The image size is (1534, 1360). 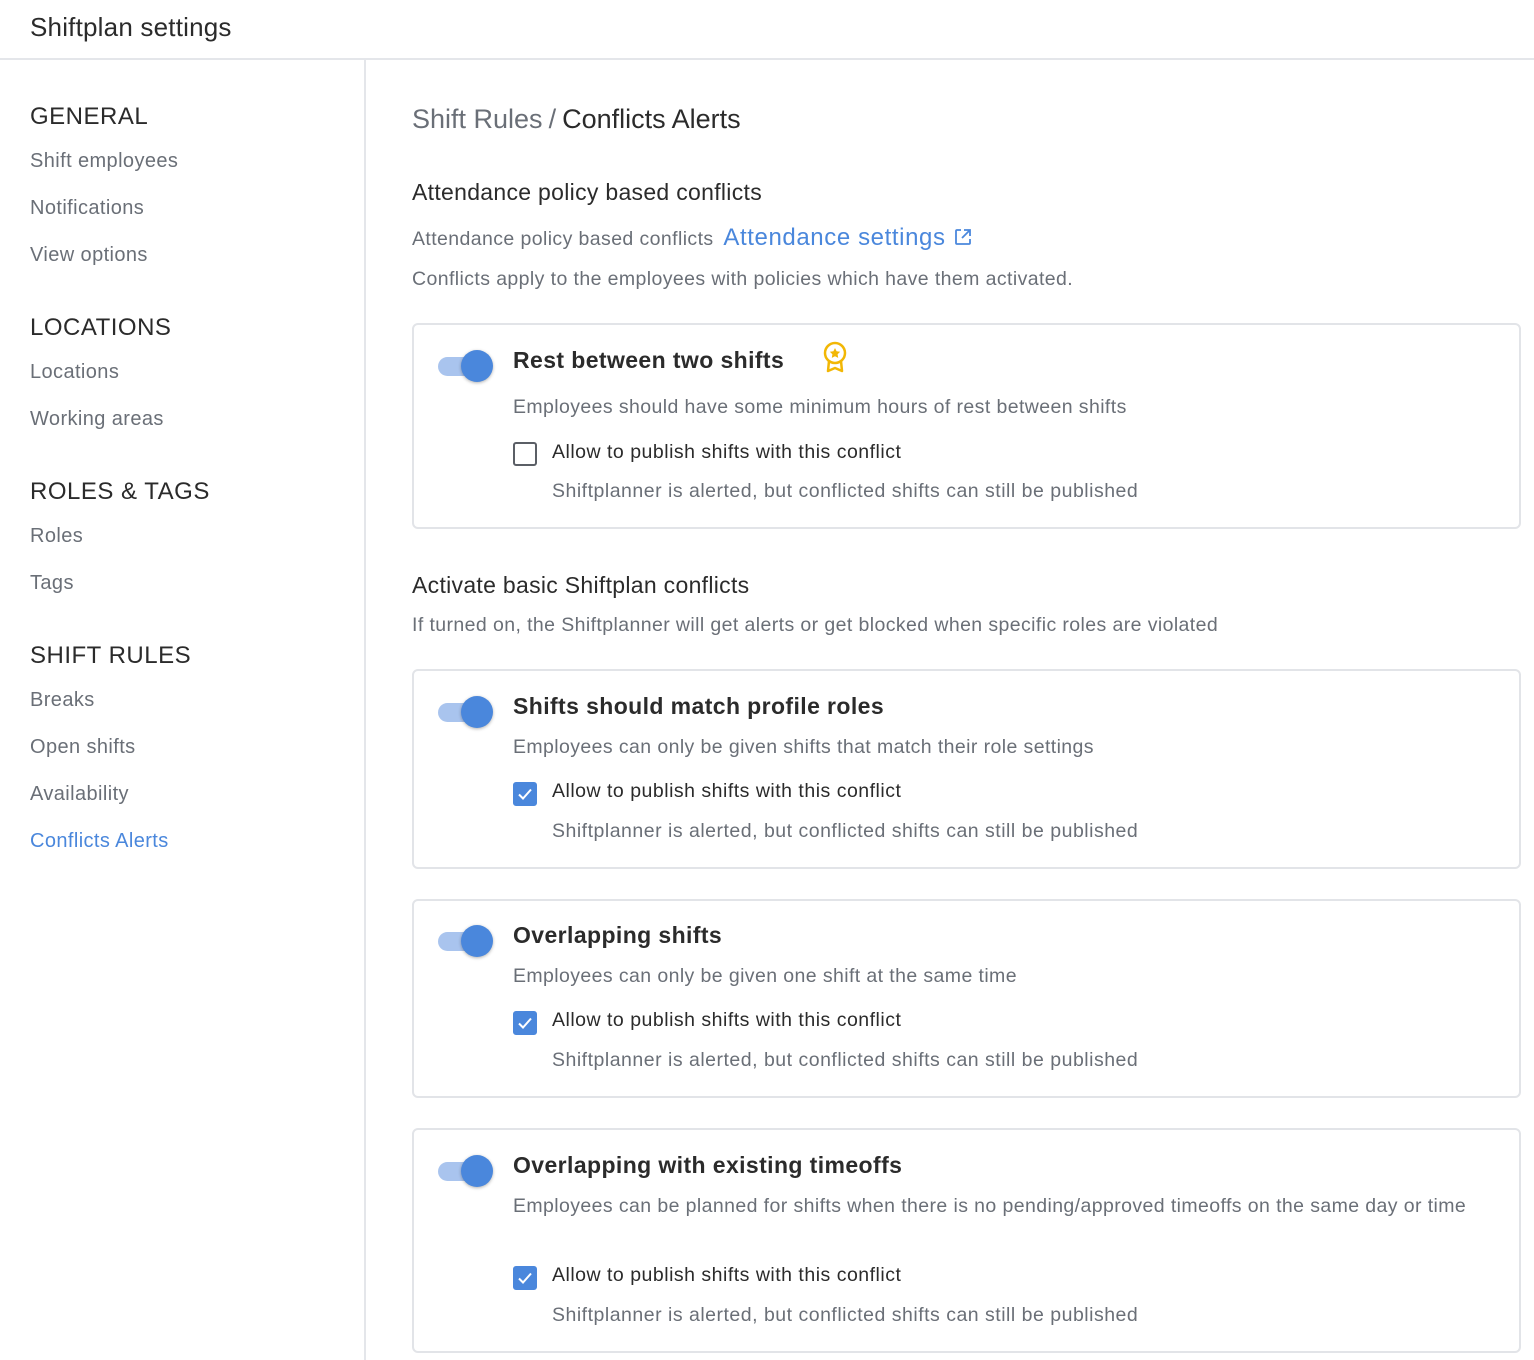 What do you see at coordinates (101, 327) in the screenshot?
I see `nav-heading-locations: LOCATIONS` at bounding box center [101, 327].